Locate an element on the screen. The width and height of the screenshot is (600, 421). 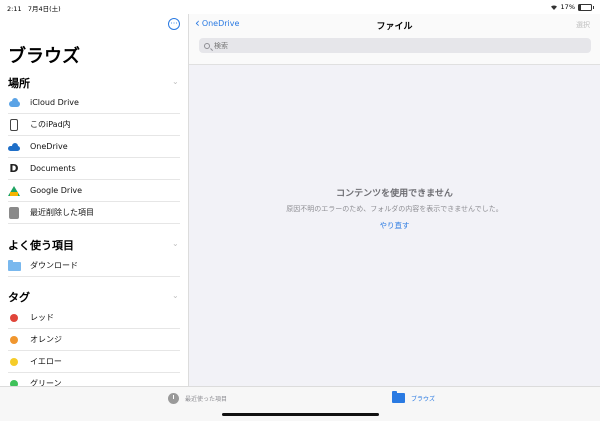
search-input is located at coordinates (394, 45).